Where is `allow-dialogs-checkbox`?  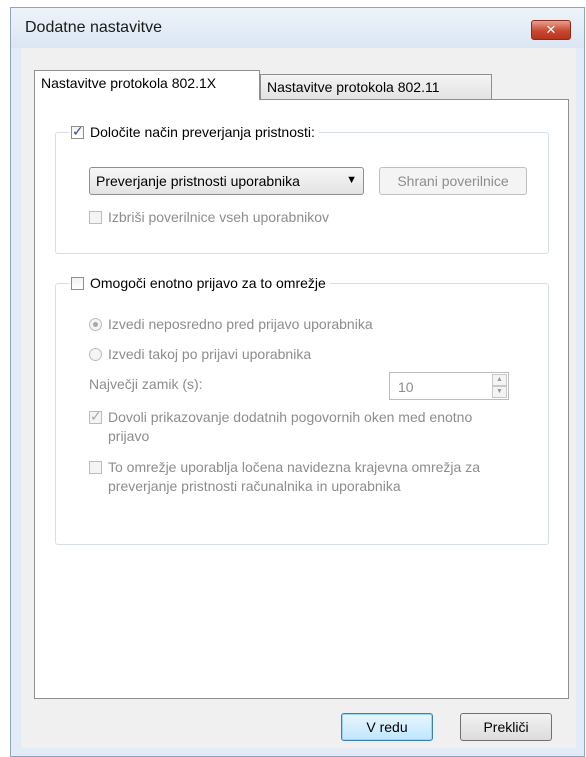 allow-dialogs-checkbox is located at coordinates (95, 416).